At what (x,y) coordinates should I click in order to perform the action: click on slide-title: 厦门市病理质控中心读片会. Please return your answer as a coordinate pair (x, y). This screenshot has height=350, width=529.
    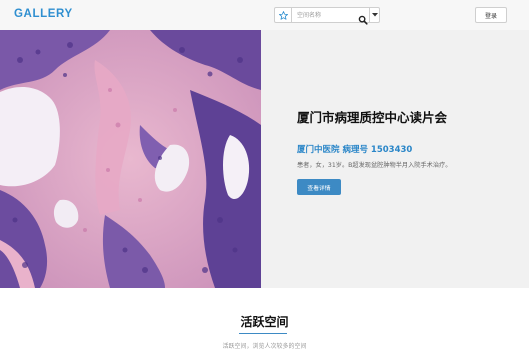
    Looking at the image, I should click on (372, 117).